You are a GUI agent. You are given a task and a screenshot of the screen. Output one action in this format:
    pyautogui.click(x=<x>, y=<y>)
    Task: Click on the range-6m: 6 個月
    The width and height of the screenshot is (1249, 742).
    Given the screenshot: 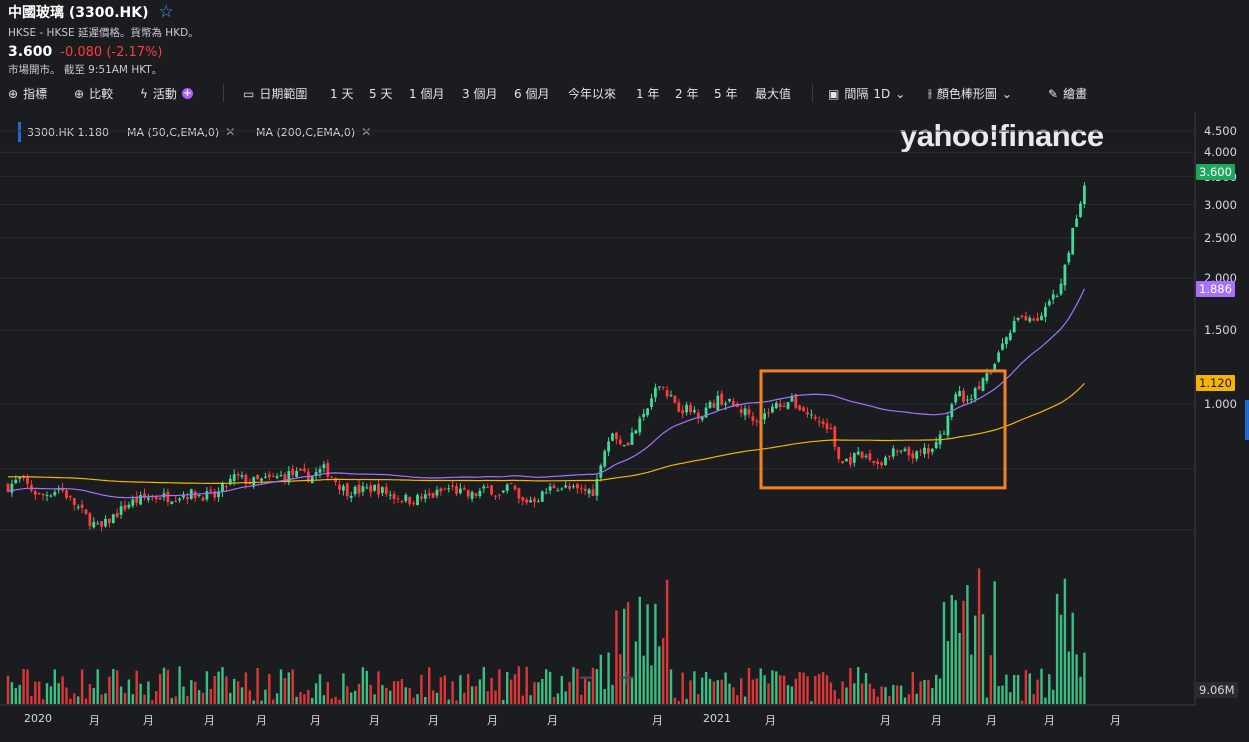 What is the action you would take?
    pyautogui.click(x=531, y=93)
    